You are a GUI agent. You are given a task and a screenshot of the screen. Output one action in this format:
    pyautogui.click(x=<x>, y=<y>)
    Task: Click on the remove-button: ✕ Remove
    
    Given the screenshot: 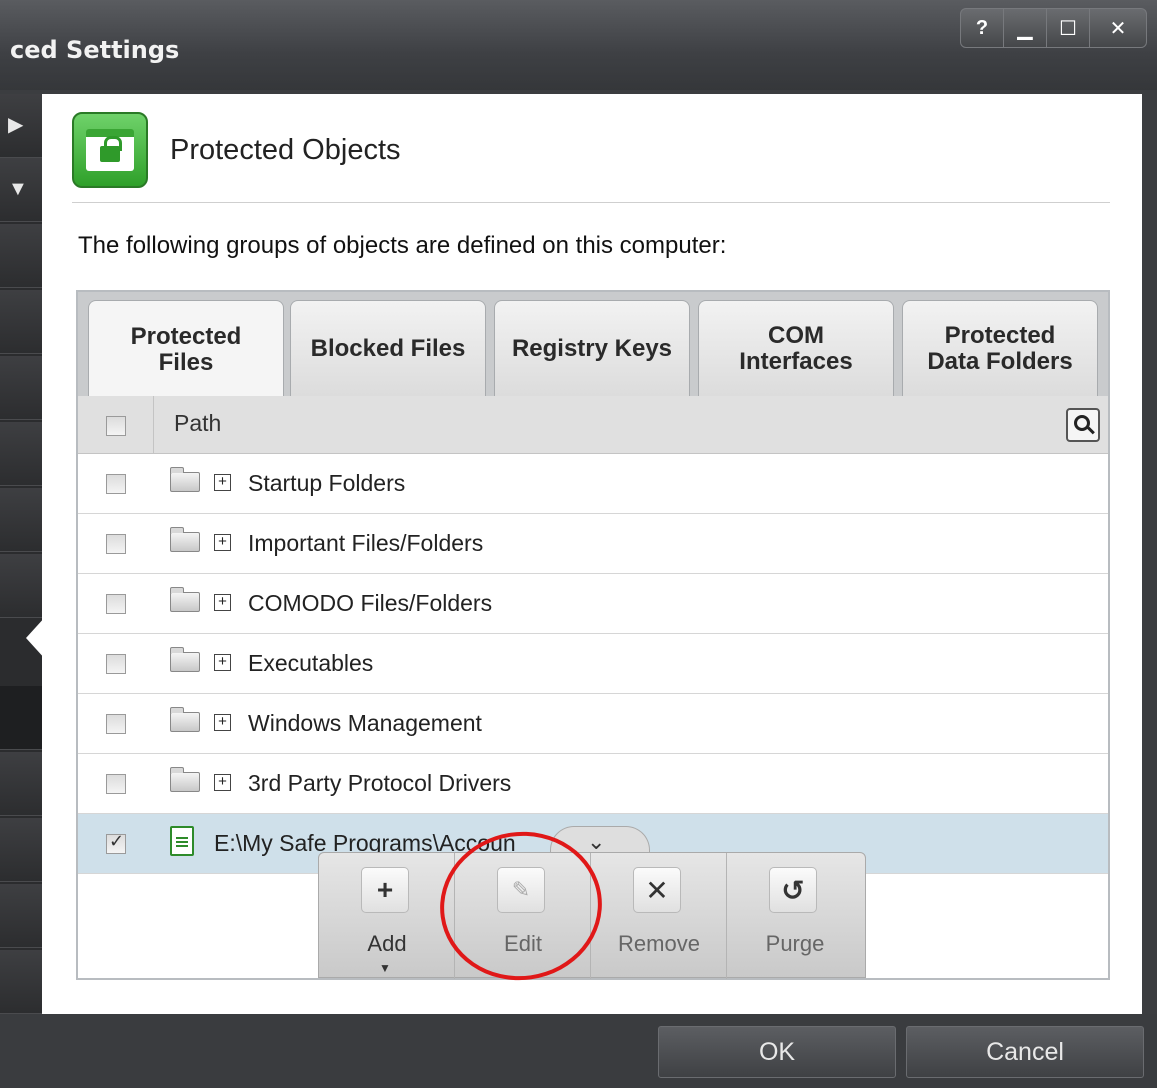 What is the action you would take?
    pyautogui.click(x=659, y=916)
    